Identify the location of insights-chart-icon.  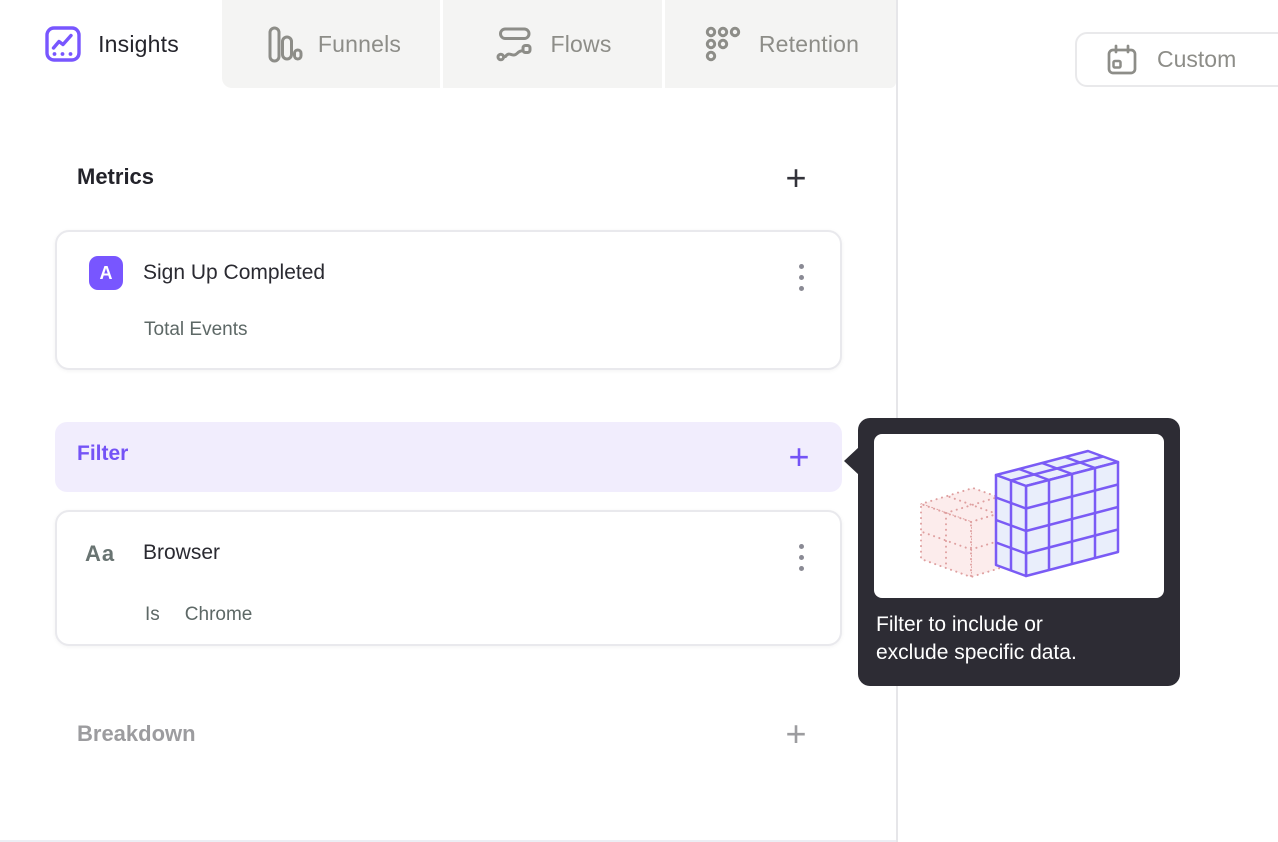
(63, 44).